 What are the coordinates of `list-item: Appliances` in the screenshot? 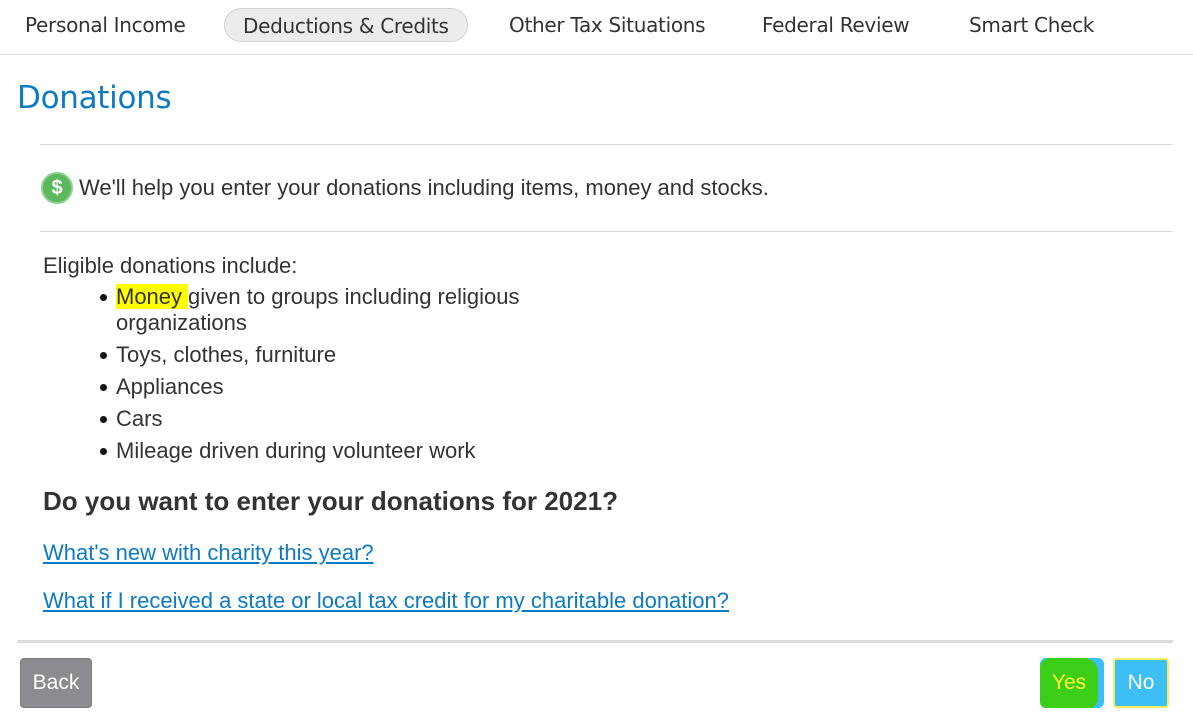 It's located at (328, 387).